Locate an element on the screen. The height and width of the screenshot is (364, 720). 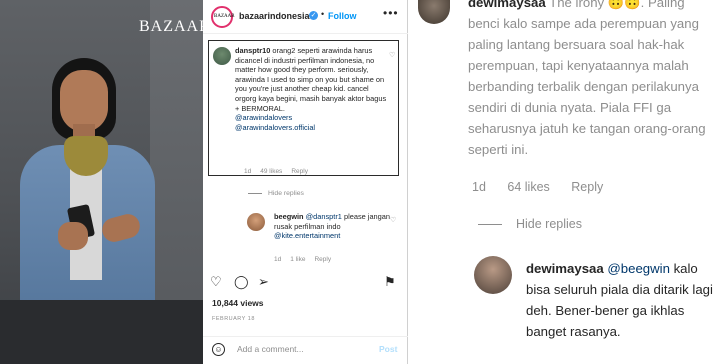
comment-username: beegwin is located at coordinates (289, 216).